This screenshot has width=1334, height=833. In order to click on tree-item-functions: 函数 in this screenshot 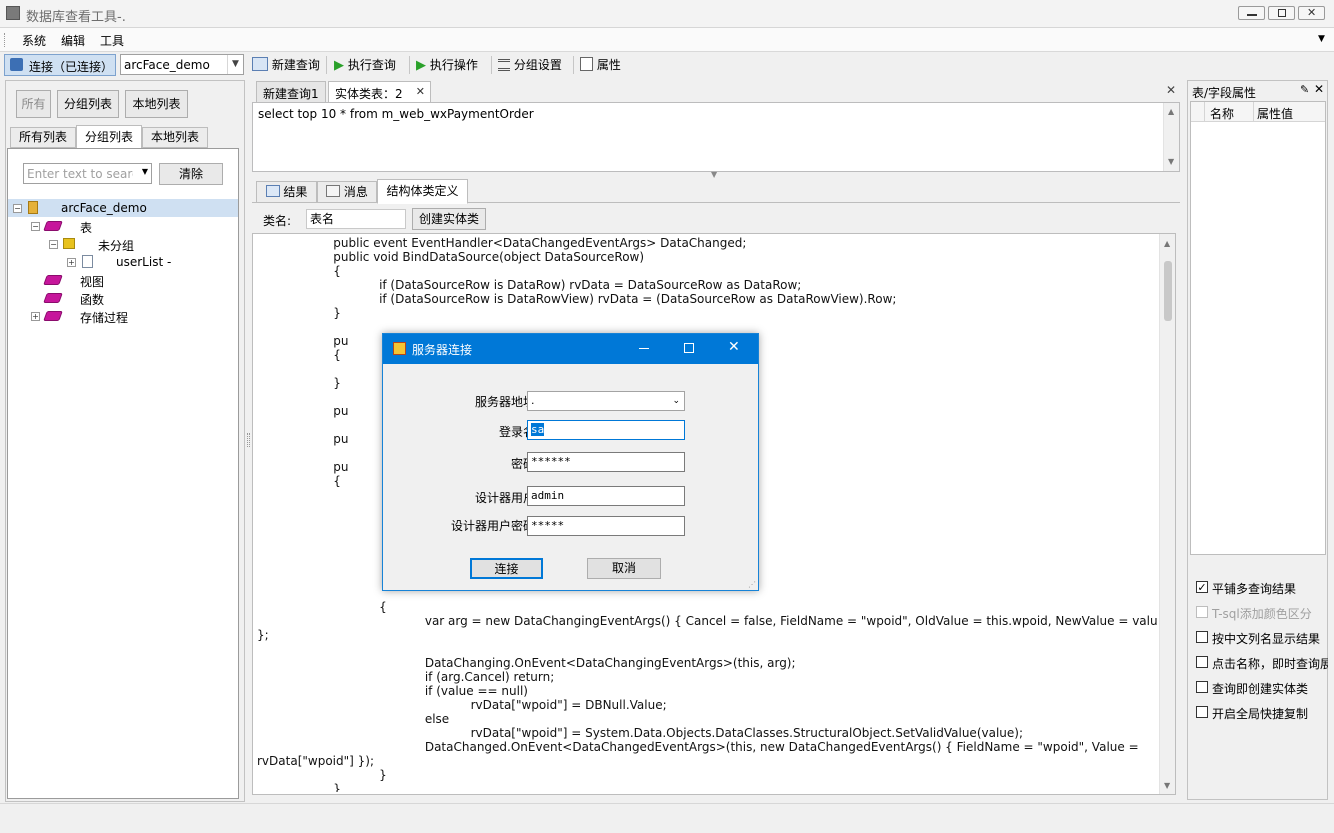, I will do `click(92, 299)`.